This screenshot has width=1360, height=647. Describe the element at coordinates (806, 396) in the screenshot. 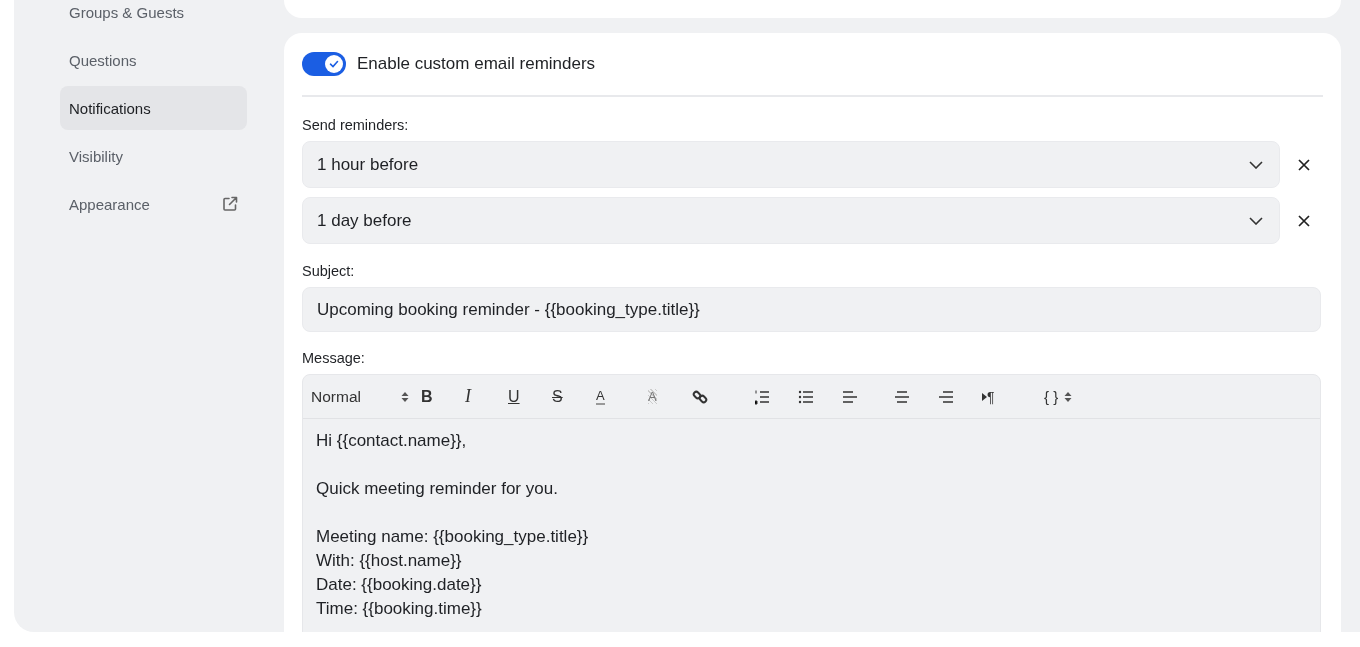

I see `bullet-list-icon` at that location.